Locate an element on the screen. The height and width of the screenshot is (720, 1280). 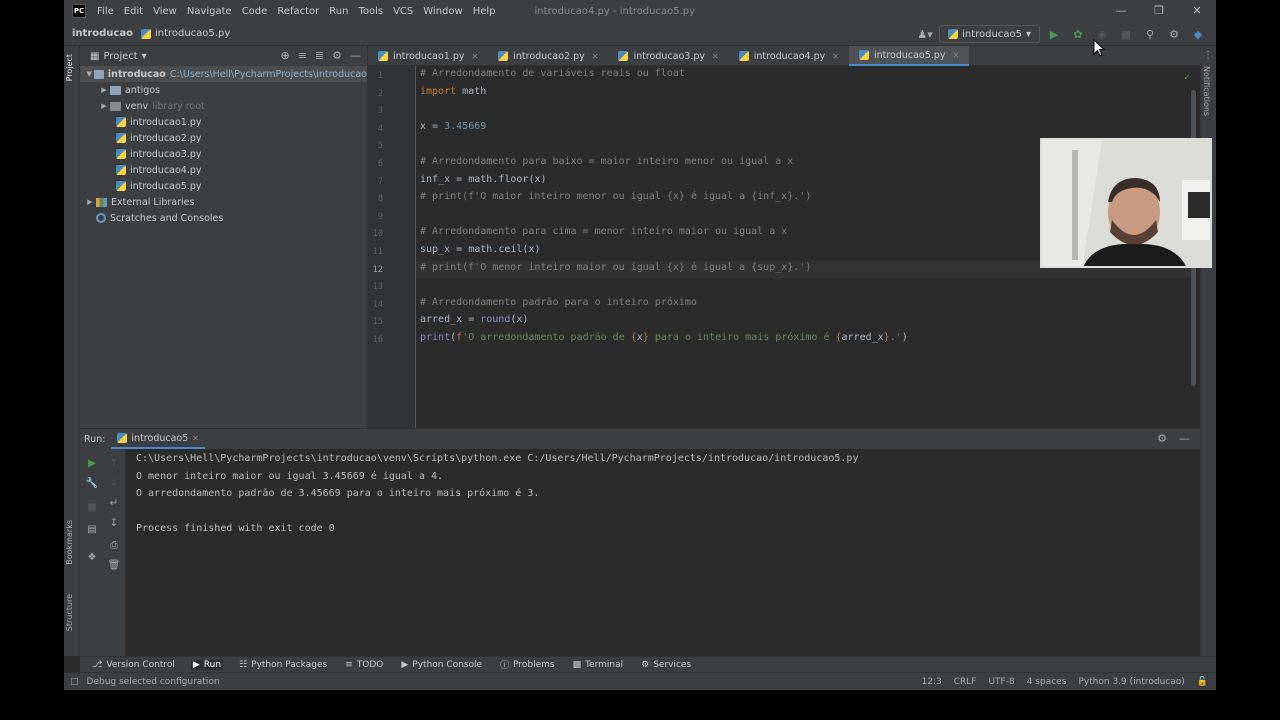
menu-window: Window is located at coordinates (442, 11).